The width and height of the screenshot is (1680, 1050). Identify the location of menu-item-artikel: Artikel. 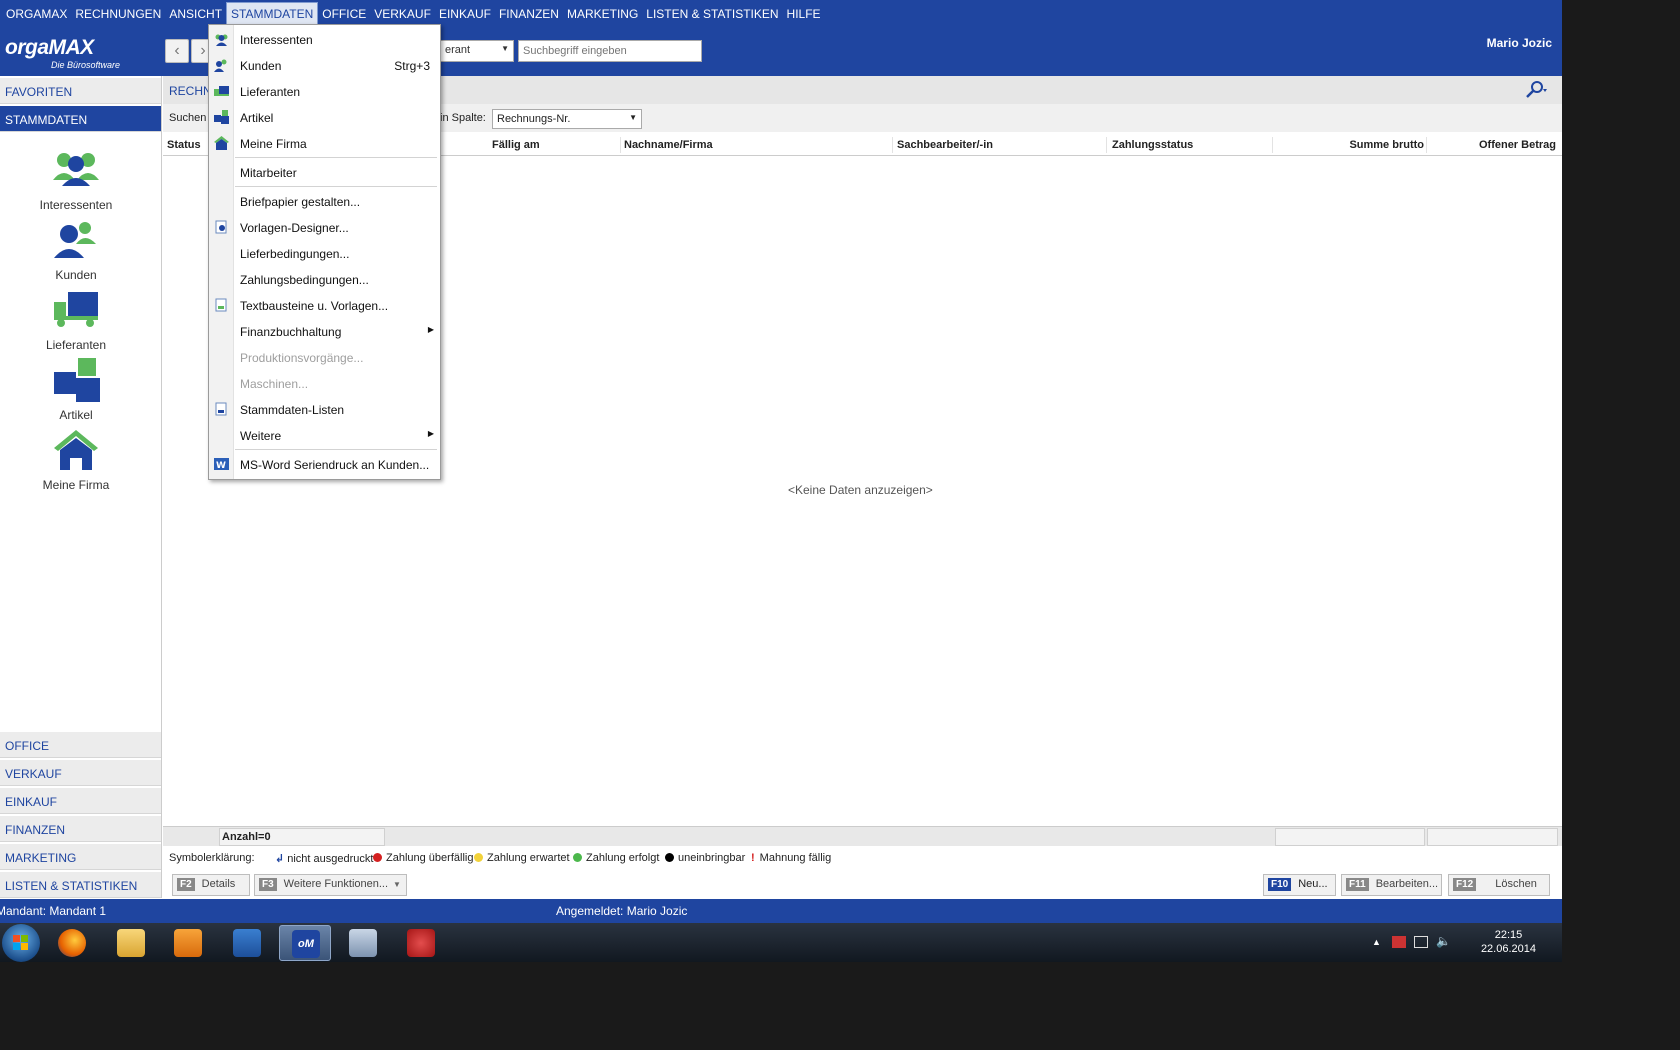
(324, 117).